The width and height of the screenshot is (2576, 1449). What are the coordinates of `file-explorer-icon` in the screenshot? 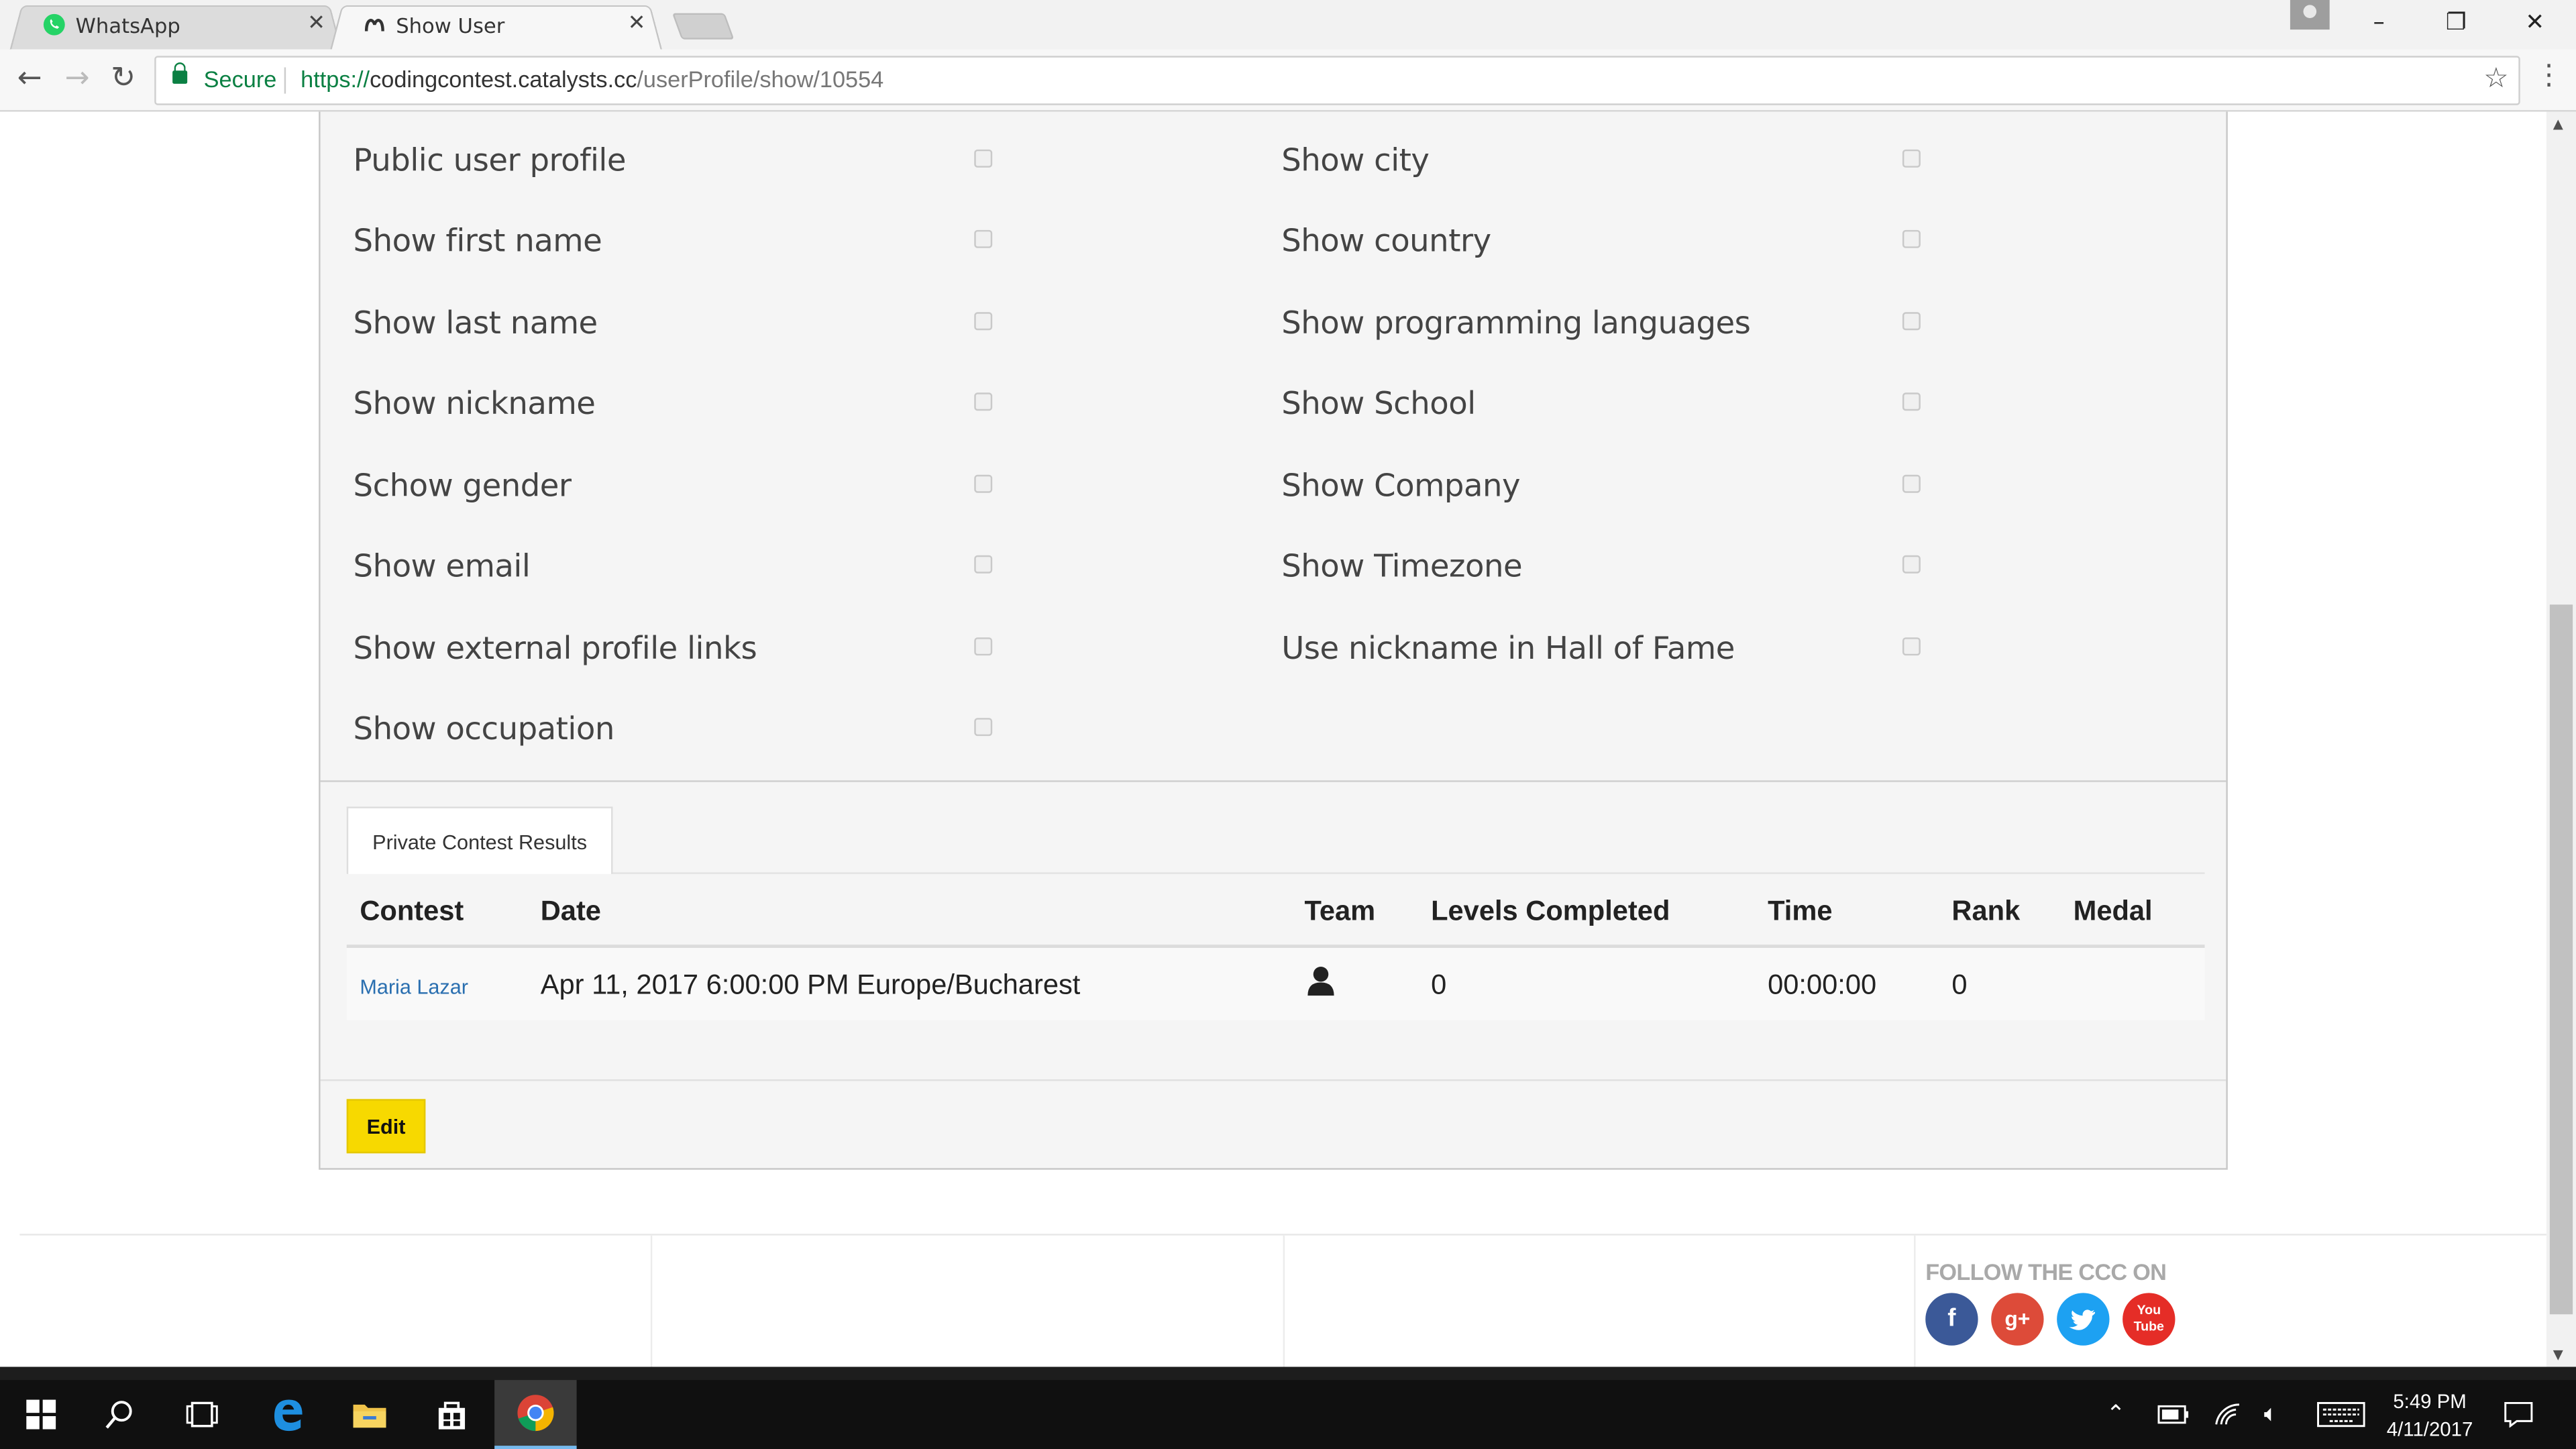 It's located at (370, 1414).